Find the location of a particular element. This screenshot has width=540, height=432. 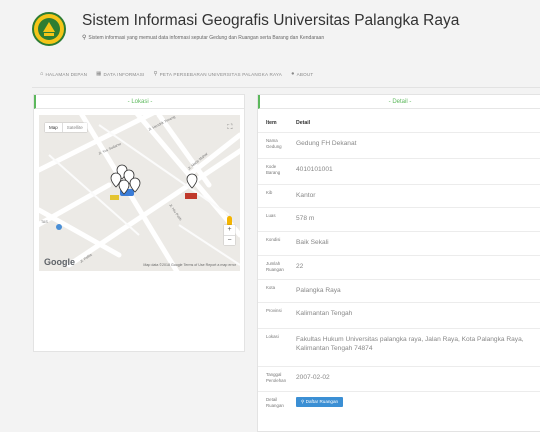

row-label: Kode Barang is located at coordinates (273, 169).